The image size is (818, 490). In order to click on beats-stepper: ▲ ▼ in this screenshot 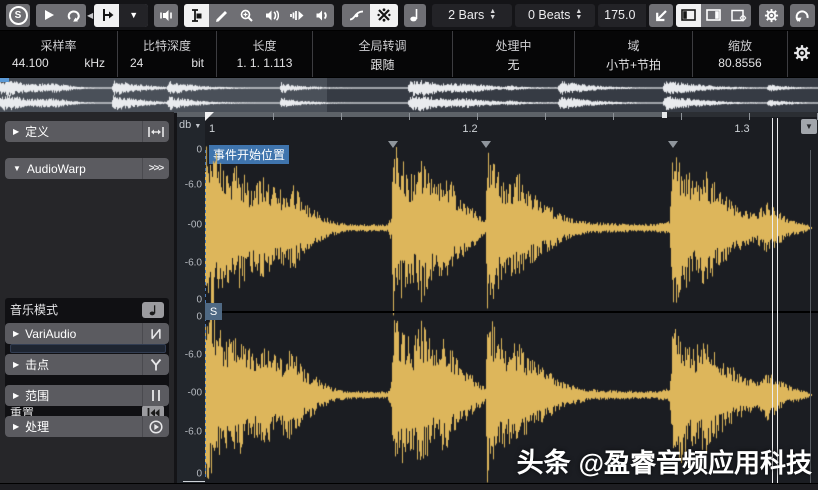, I will do `click(578, 14)`.